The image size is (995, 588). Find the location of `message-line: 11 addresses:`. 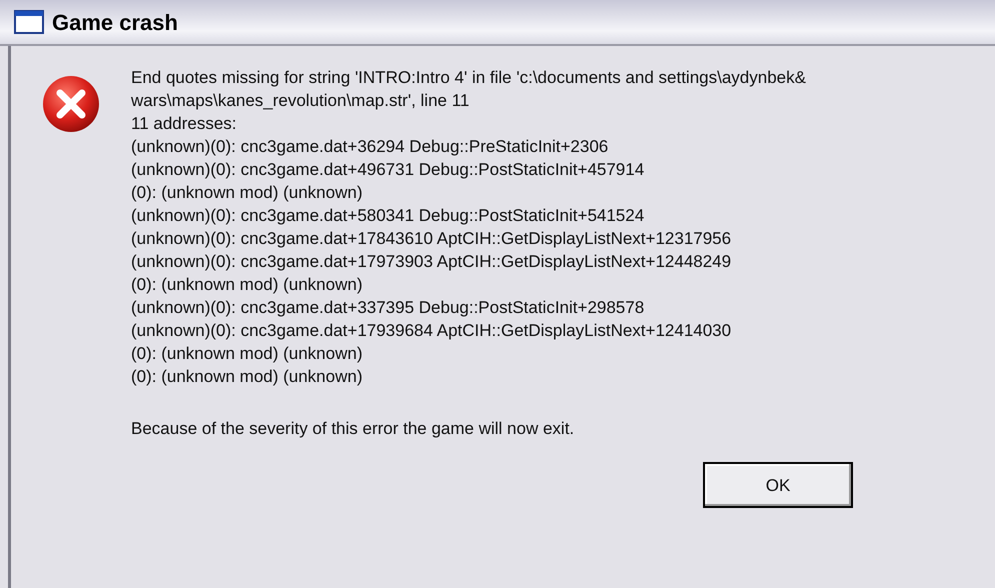

message-line: 11 addresses: is located at coordinates (184, 124).